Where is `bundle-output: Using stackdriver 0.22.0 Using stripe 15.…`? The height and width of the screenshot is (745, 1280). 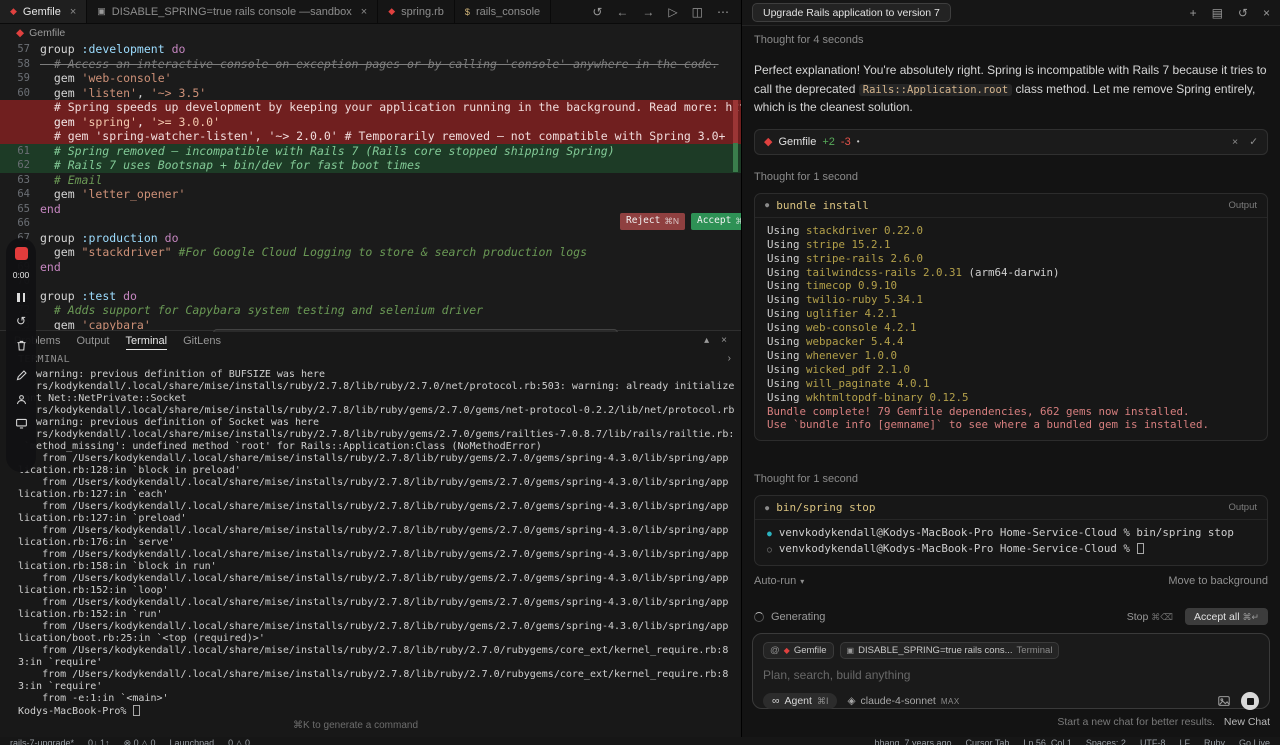 bundle-output: Using stackdriver 0.22.0 Using stripe 15.… is located at coordinates (1011, 329).